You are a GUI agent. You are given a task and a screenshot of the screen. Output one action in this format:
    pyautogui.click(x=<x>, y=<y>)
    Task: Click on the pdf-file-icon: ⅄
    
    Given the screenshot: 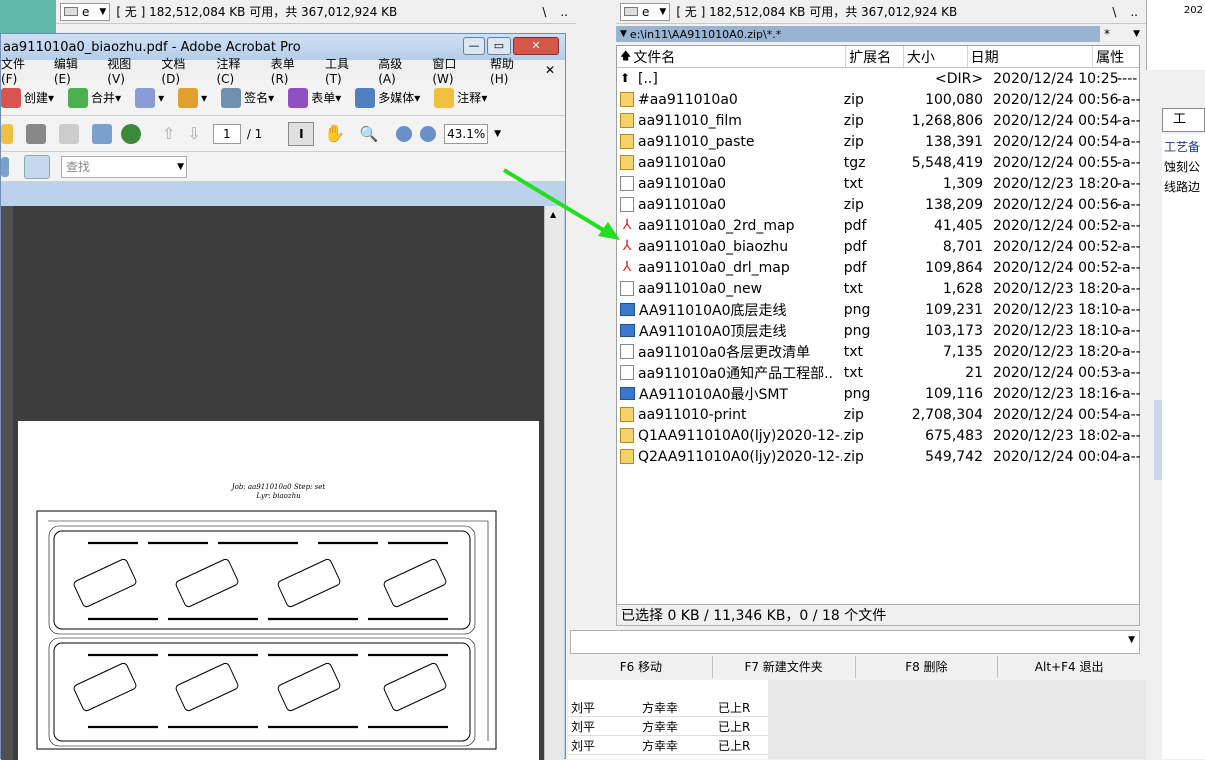 What is the action you would take?
    pyautogui.click(x=627, y=267)
    